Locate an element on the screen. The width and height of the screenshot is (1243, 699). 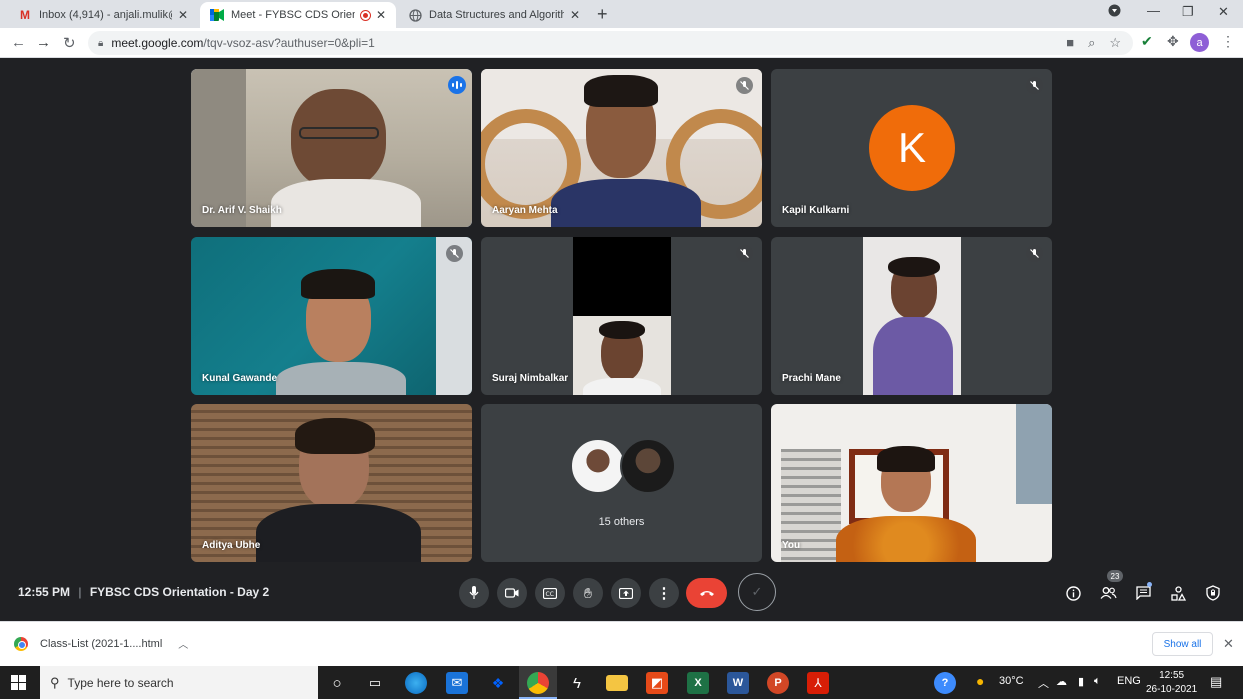
microphone-icon is located at coordinates (474, 592).